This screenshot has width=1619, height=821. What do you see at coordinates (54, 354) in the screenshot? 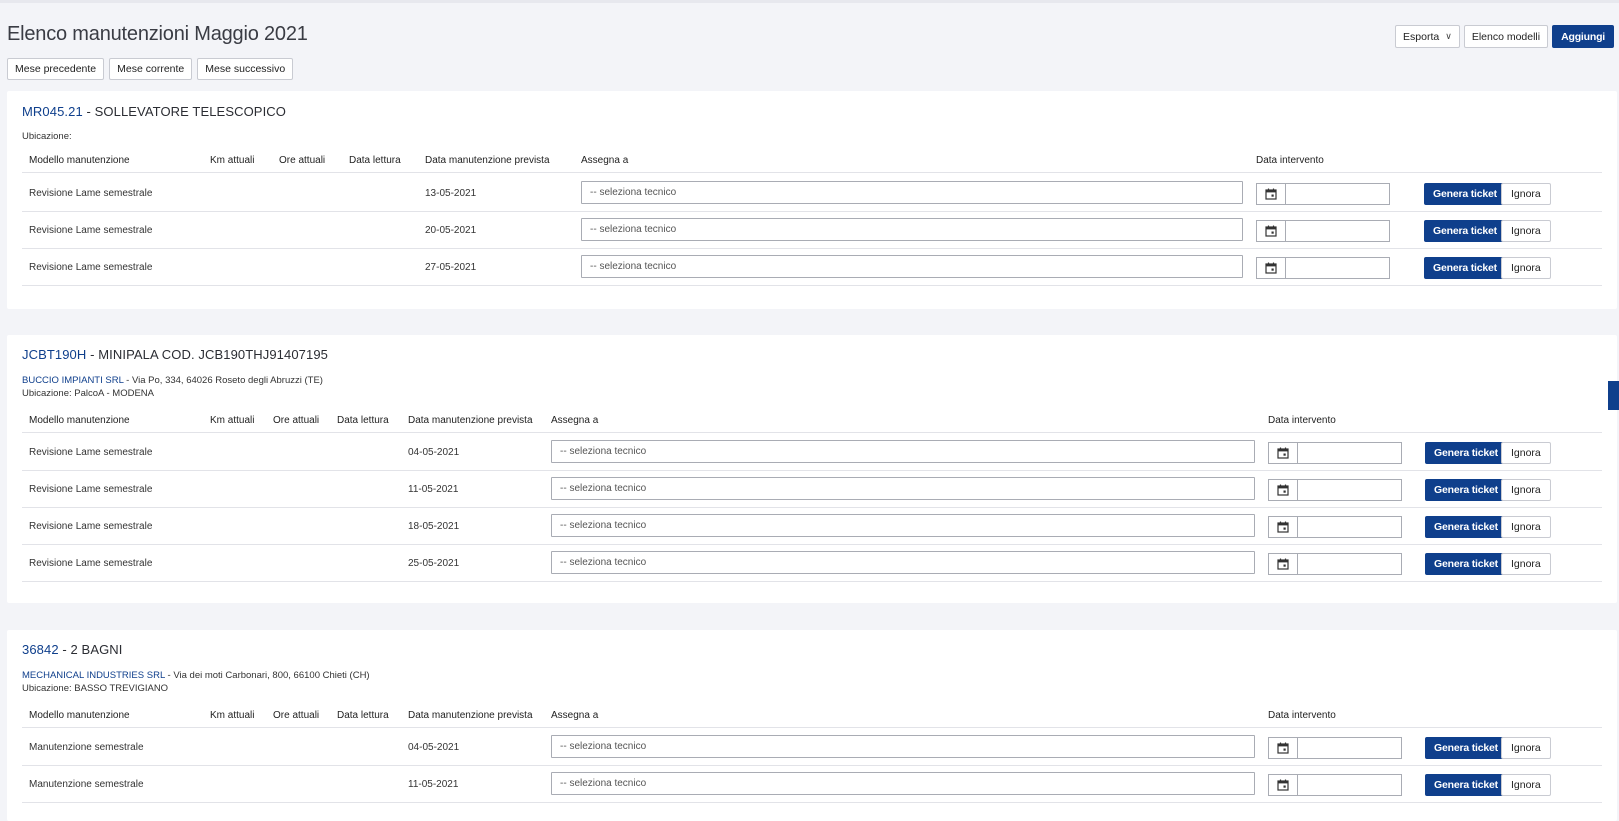
I see `equipment-code: JCBT190H` at bounding box center [54, 354].